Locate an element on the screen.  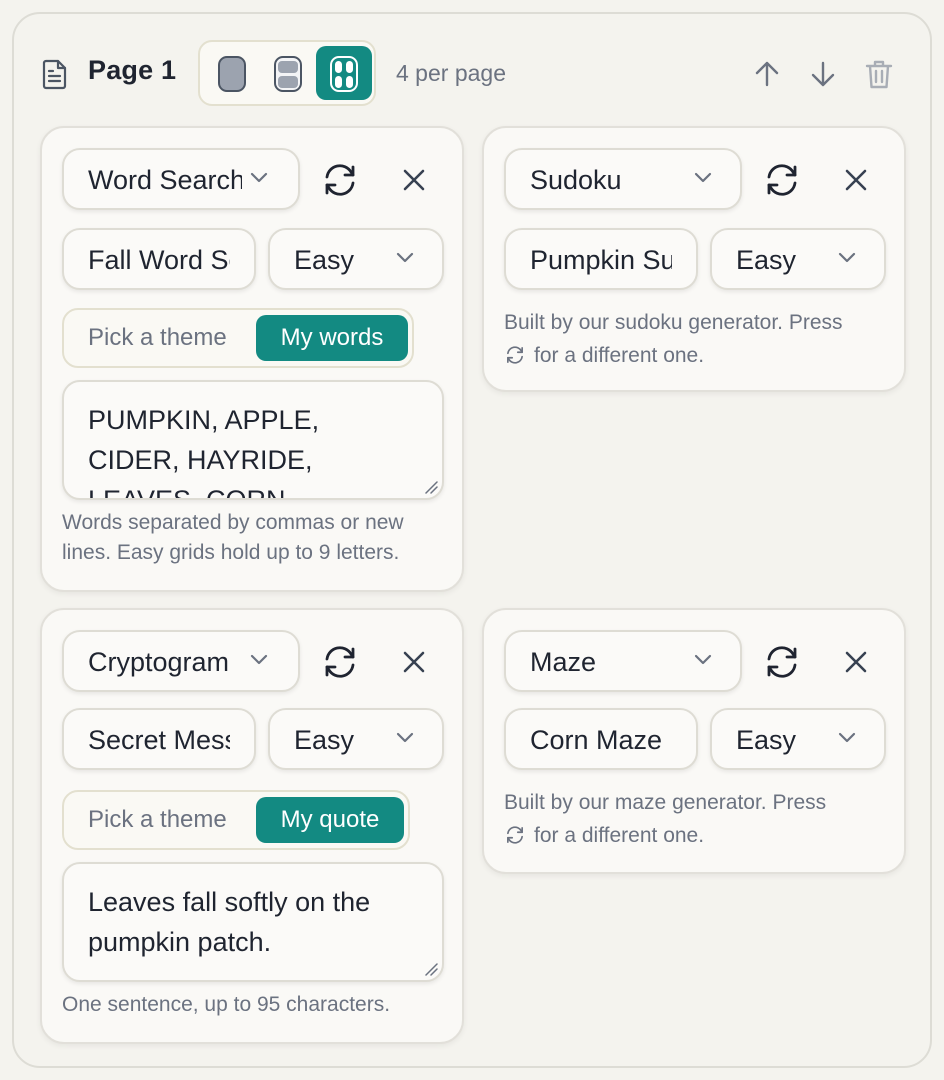
quote-textarea: Leaves fall softly on the pumpkin patch. is located at coordinates (253, 922).